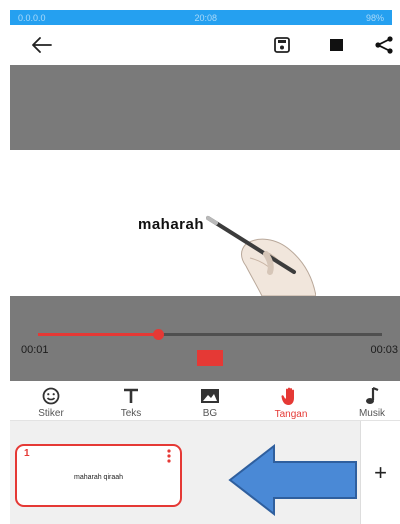  Describe the element at coordinates (169, 456) in the screenshot. I see `more-vert-icon` at that location.